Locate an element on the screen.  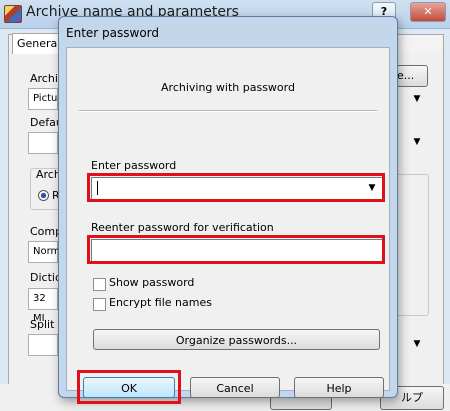
enter-password-label: Enter password is located at coordinates (134, 165).